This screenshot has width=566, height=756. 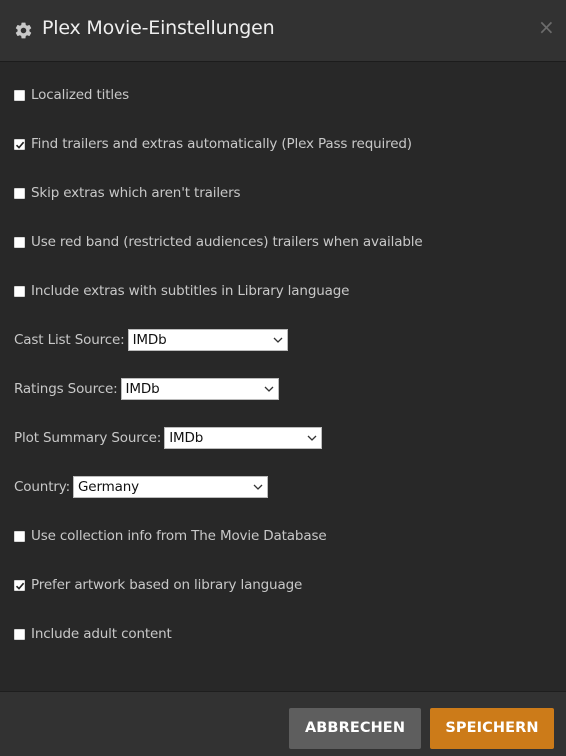 I want to click on plot-summary-source-label: Plot Summary Source:, so click(x=88, y=438).